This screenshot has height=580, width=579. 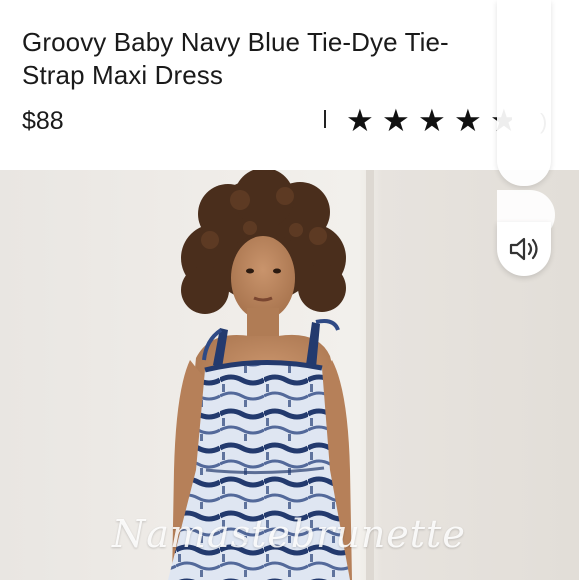 What do you see at coordinates (524, 93) in the screenshot?
I see `side-volume-panel` at bounding box center [524, 93].